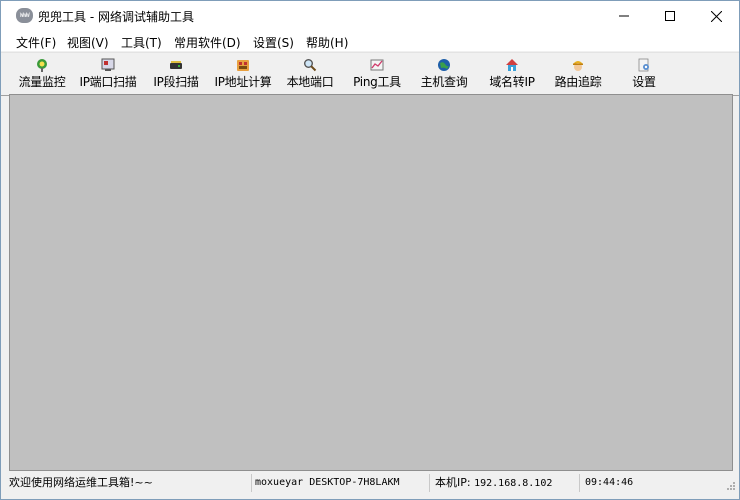 The width and height of the screenshot is (740, 500). I want to click on close-button, so click(716, 16).